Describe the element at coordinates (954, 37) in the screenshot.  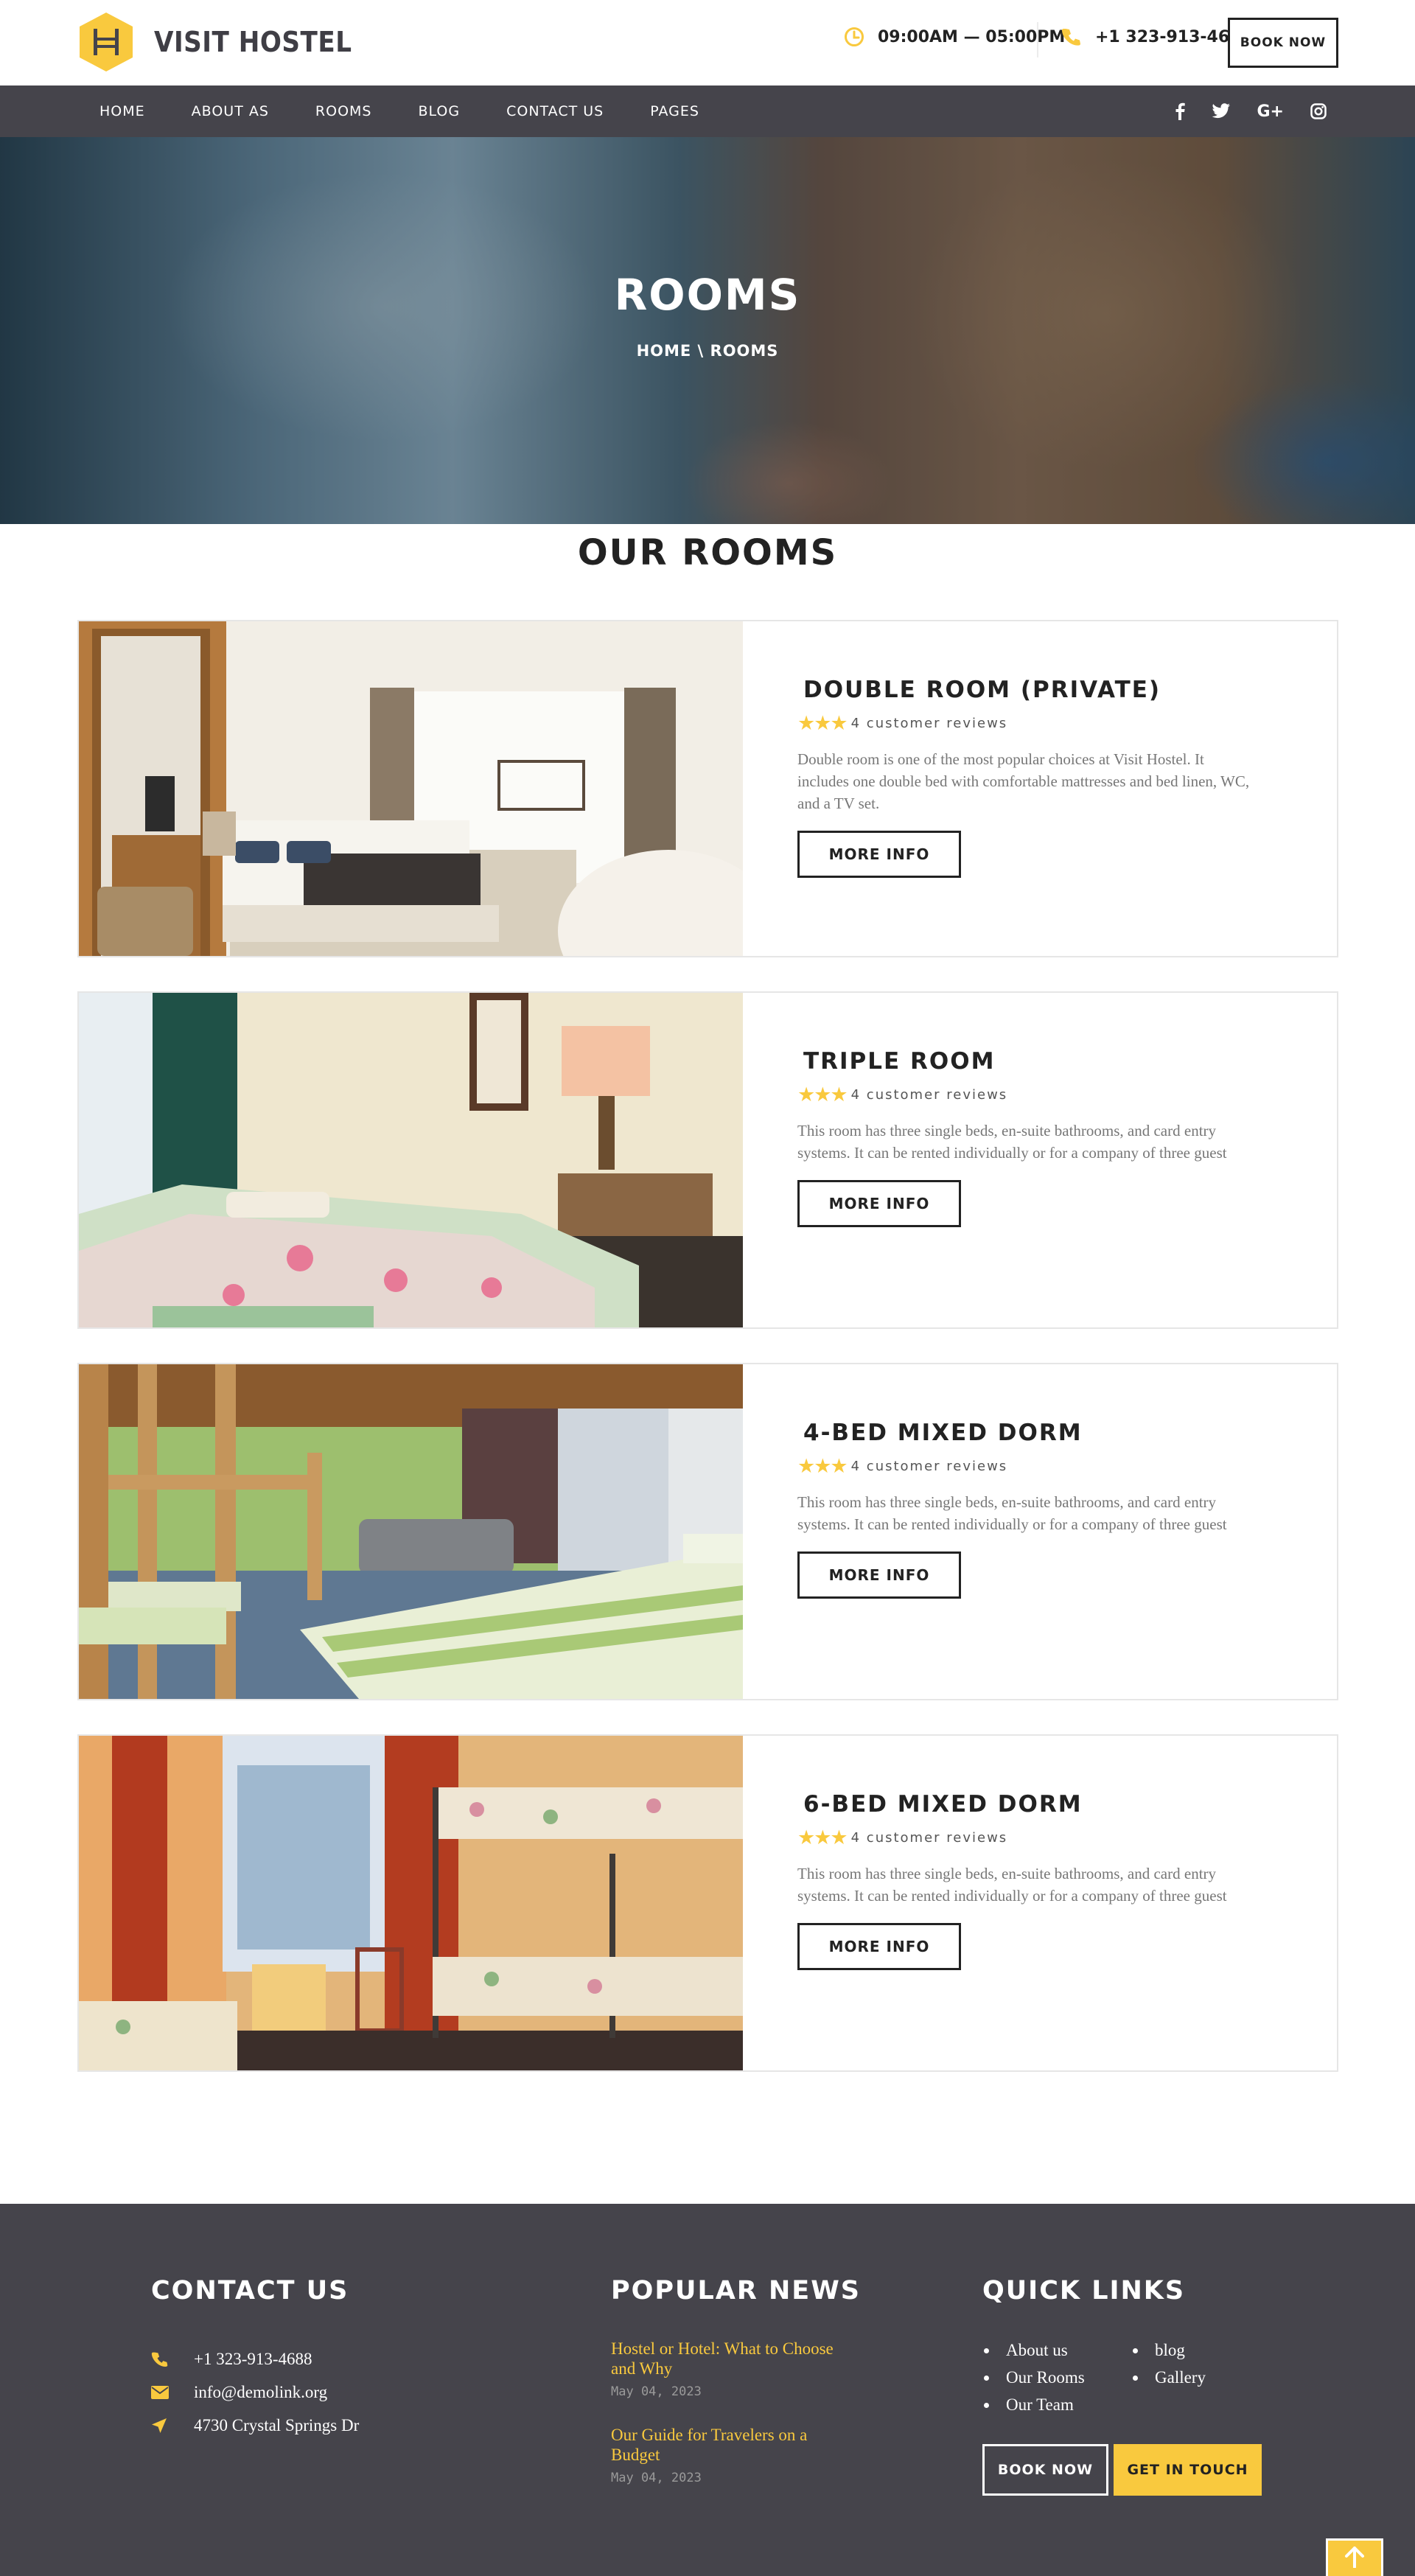
I see `opening-hours: 09:00AM — 05:00PM` at that location.